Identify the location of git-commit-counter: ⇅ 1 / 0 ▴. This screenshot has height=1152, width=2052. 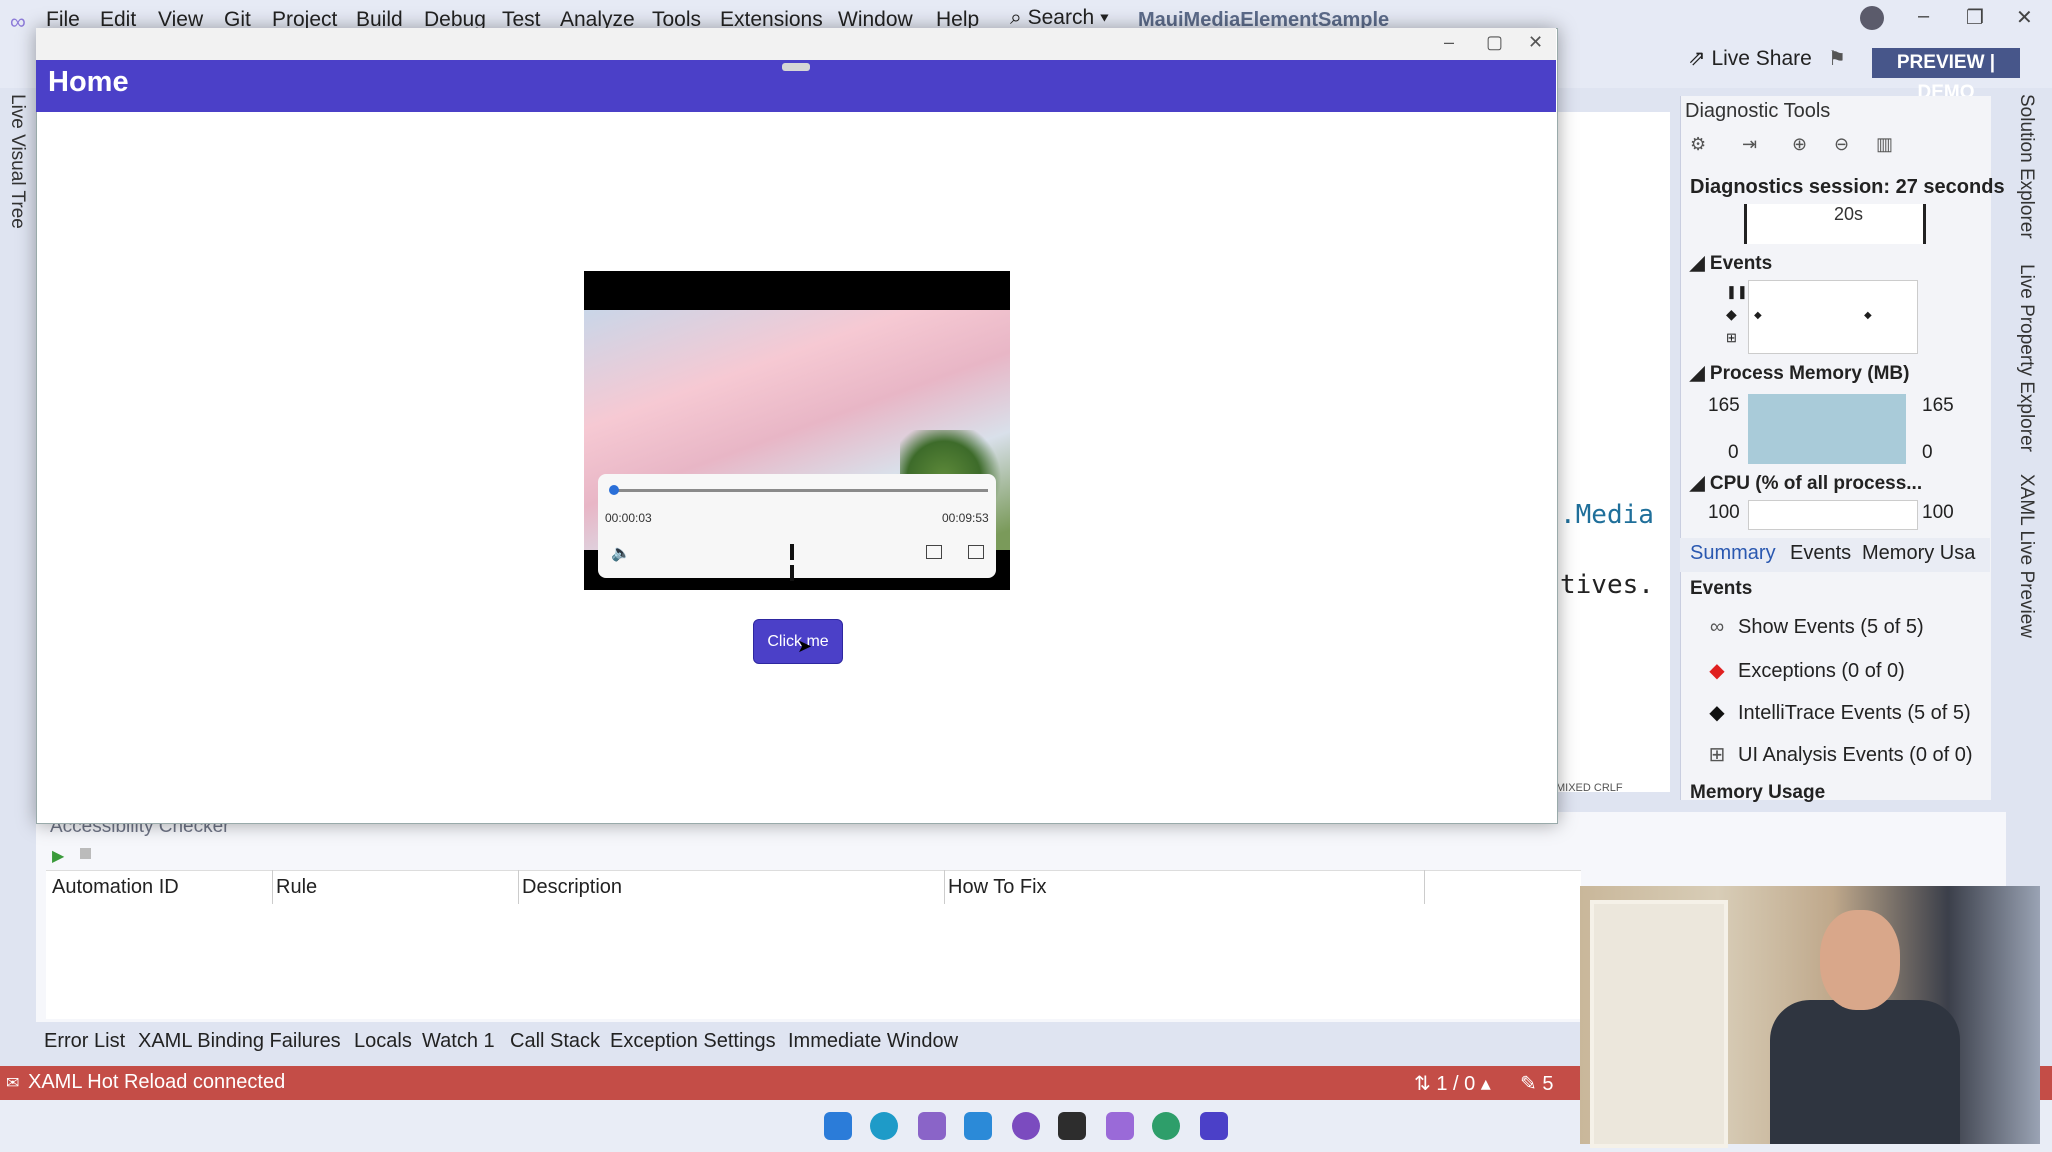
(1452, 1083).